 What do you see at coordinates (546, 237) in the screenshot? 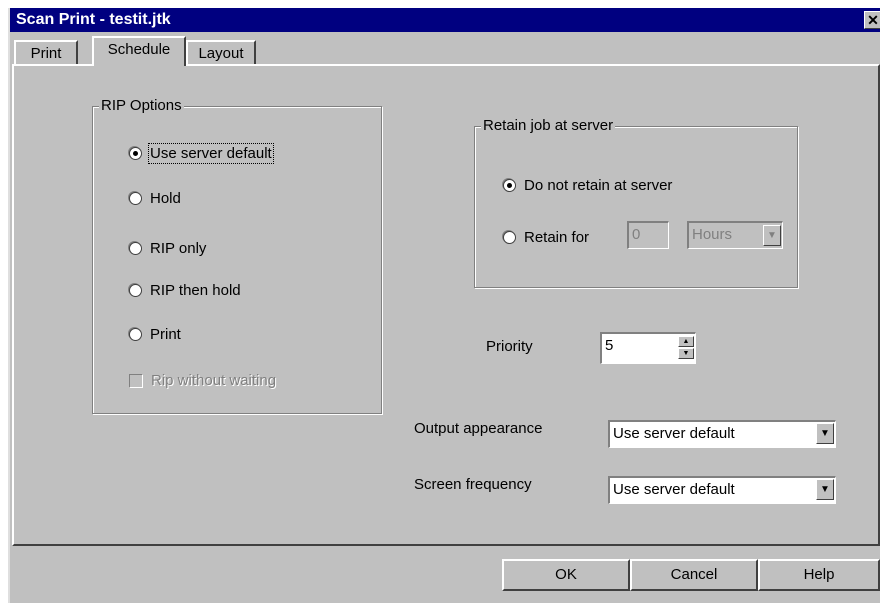
I see `radio-retain-for: Retain for` at bounding box center [546, 237].